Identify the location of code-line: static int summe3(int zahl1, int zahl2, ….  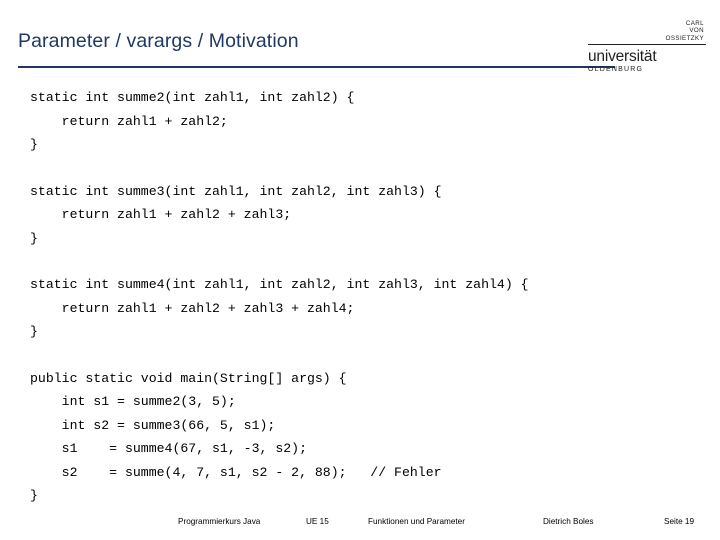
(236, 191).